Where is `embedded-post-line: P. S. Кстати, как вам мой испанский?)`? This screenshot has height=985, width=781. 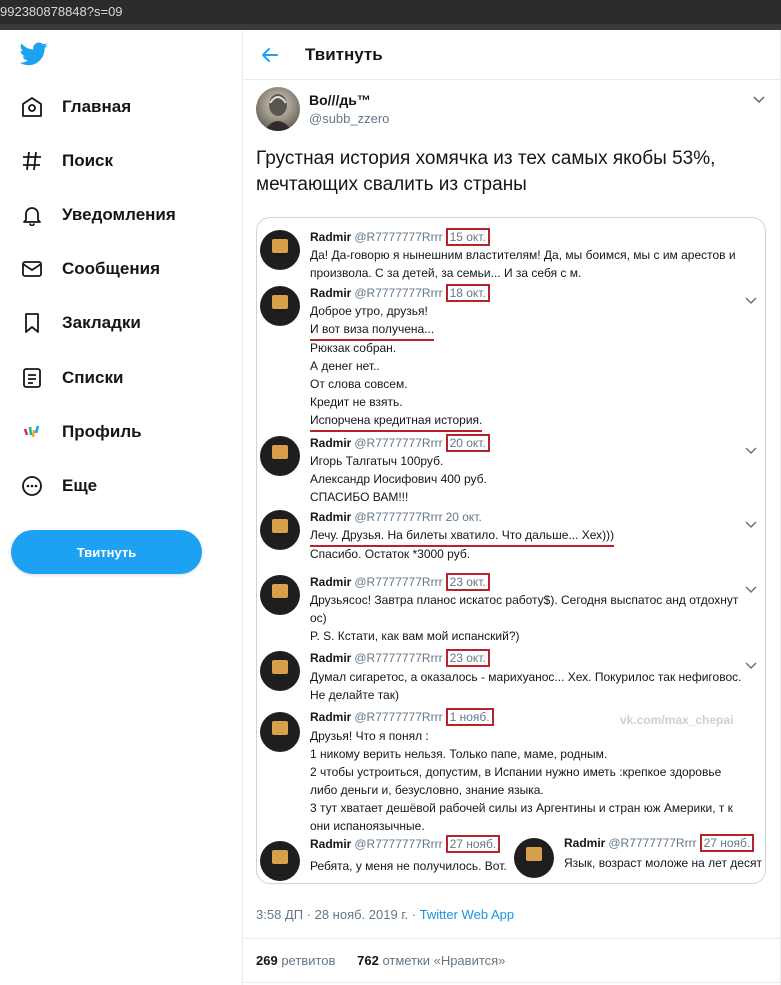 embedded-post-line: P. S. Кстати, как вам мой испанский?) is located at coordinates (415, 636).